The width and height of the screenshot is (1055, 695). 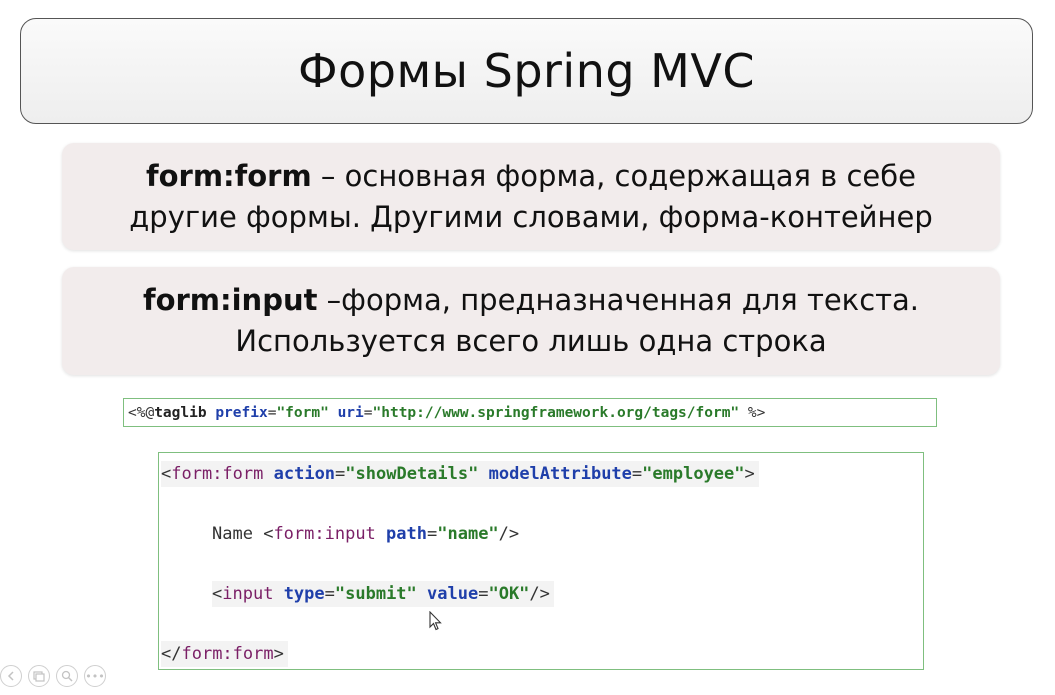 I want to click on slides-icon, so click(x=39, y=676).